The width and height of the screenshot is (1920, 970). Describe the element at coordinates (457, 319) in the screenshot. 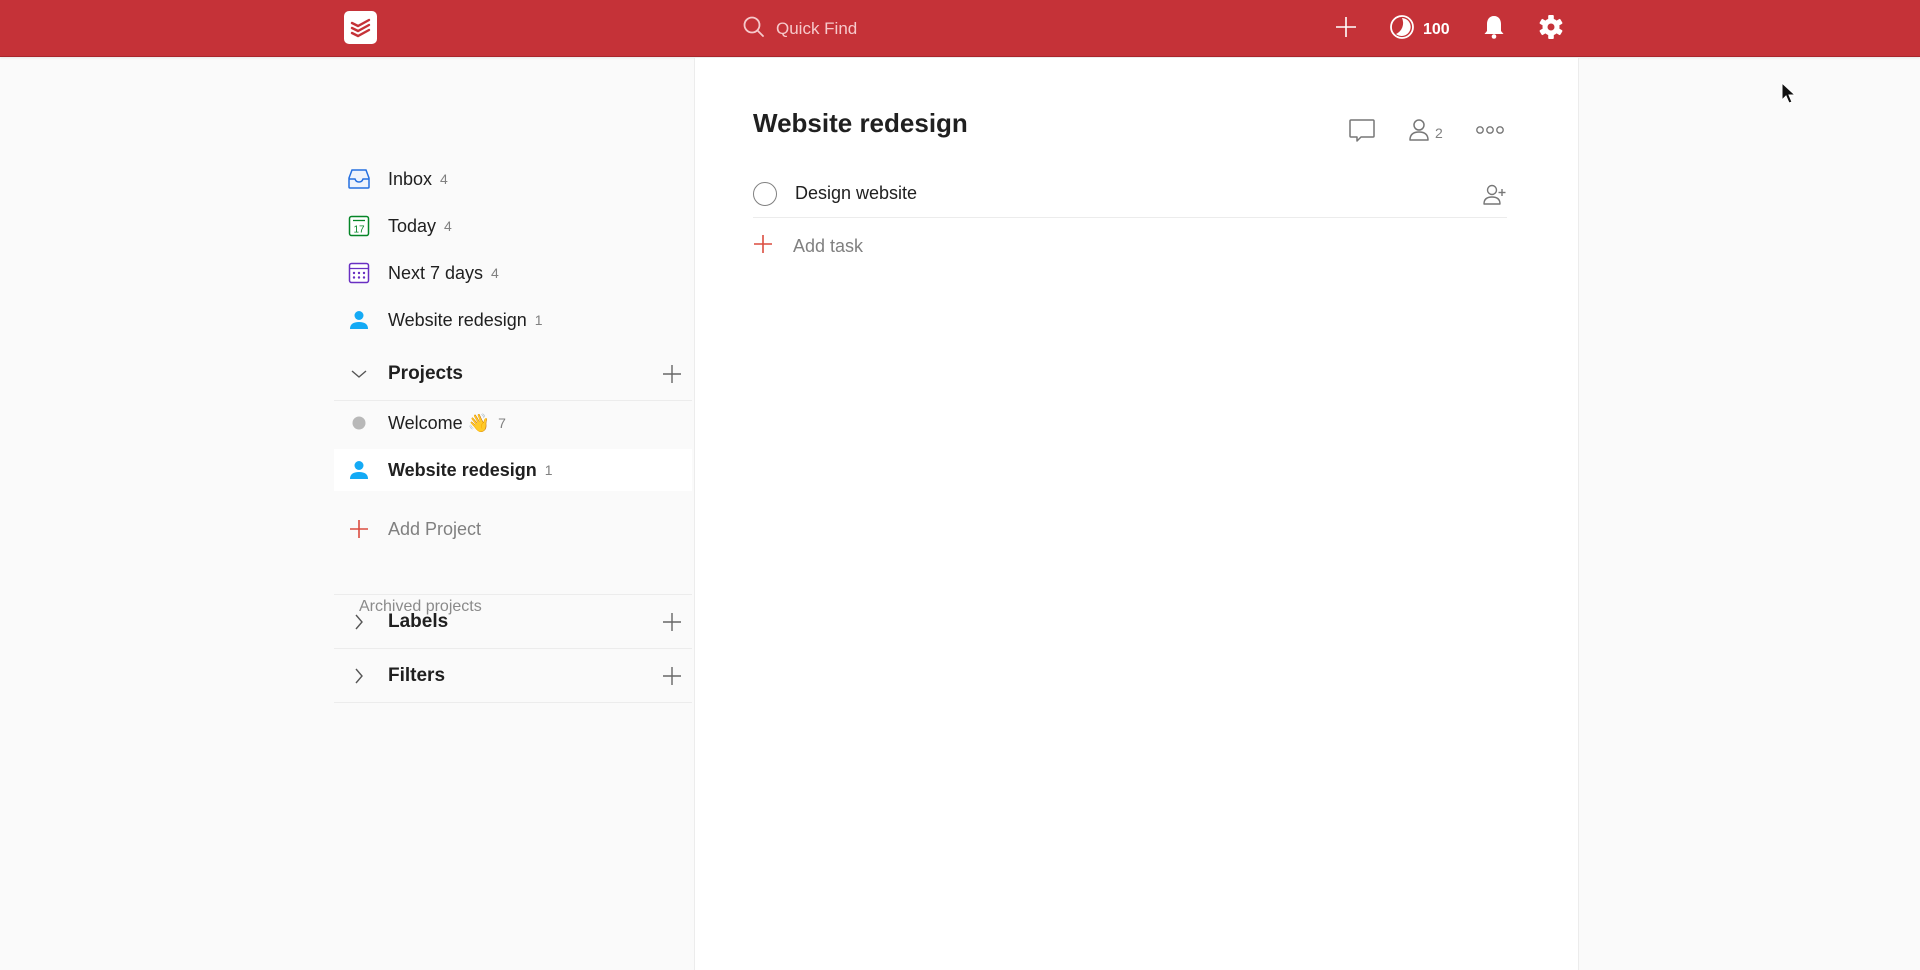

I see `sidebar-item-label: Website redesign` at that location.